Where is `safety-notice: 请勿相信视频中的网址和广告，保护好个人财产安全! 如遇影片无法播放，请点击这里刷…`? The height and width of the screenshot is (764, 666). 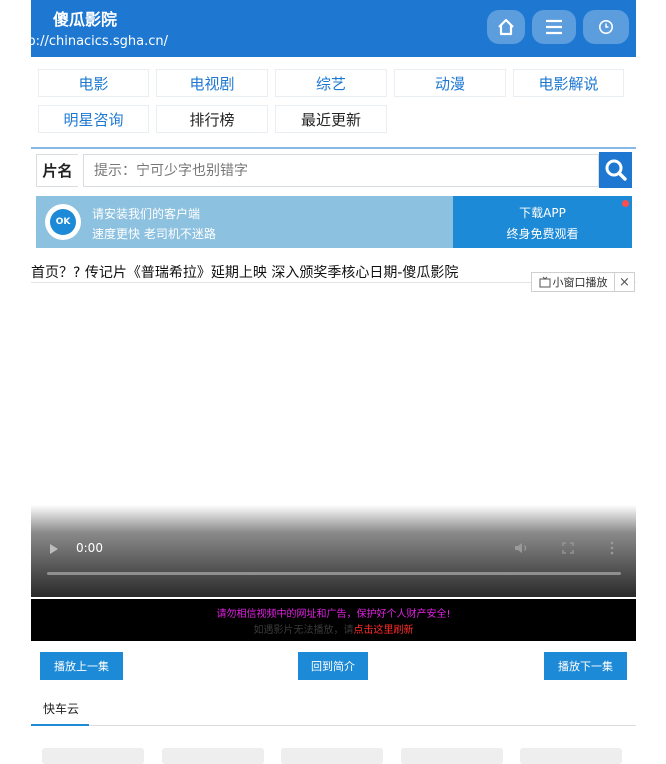 safety-notice: 请勿相信视频中的网址和广告，保护好个人财产安全! 如遇影片无法播放，请点击这里刷… is located at coordinates (333, 620).